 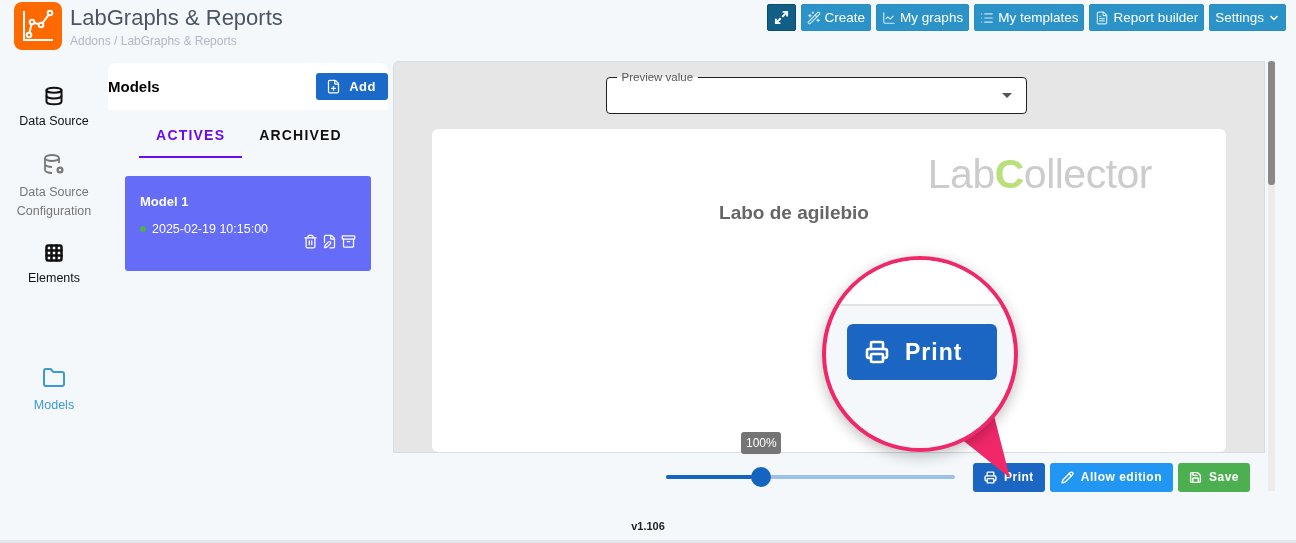 What do you see at coordinates (987, 17) in the screenshot?
I see `list-icon` at bounding box center [987, 17].